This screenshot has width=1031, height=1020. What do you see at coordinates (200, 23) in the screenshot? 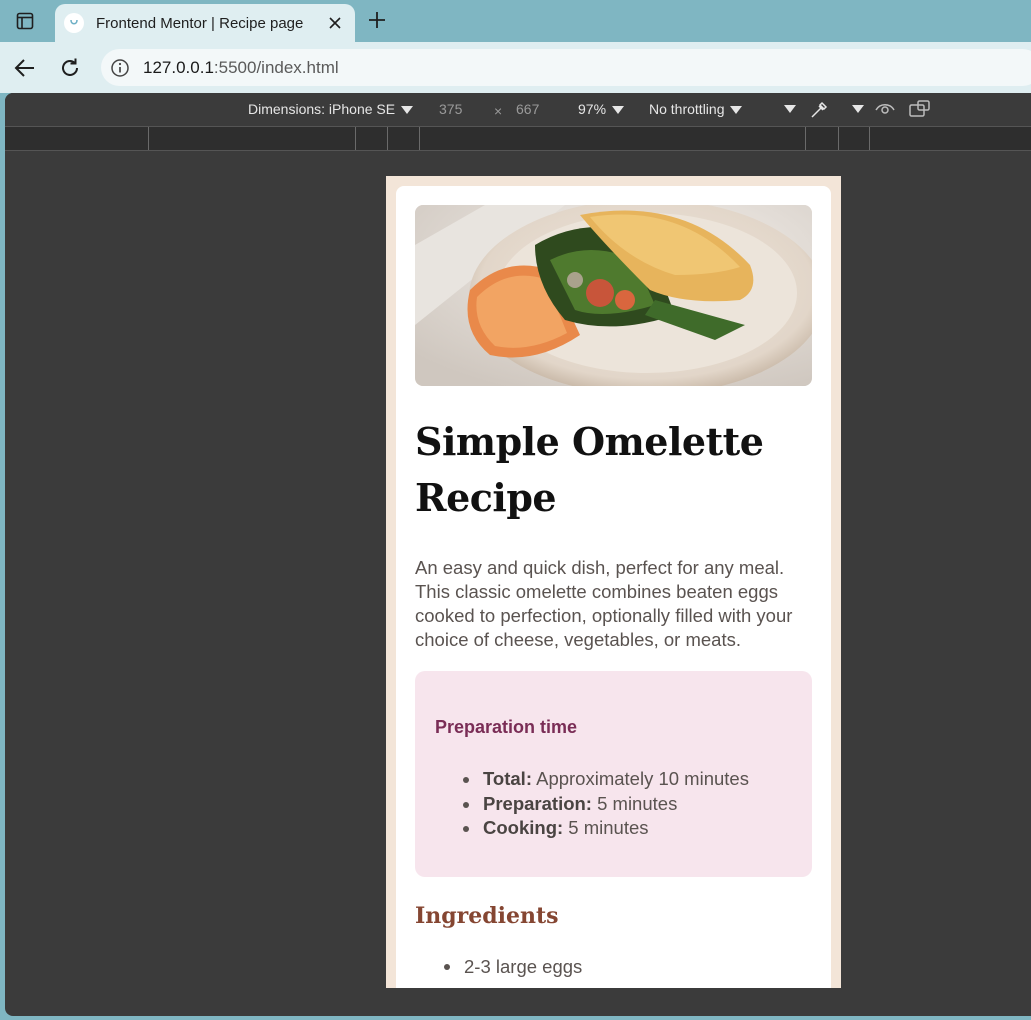
I see `tab-title: Frontend Mentor | Recipe page` at bounding box center [200, 23].